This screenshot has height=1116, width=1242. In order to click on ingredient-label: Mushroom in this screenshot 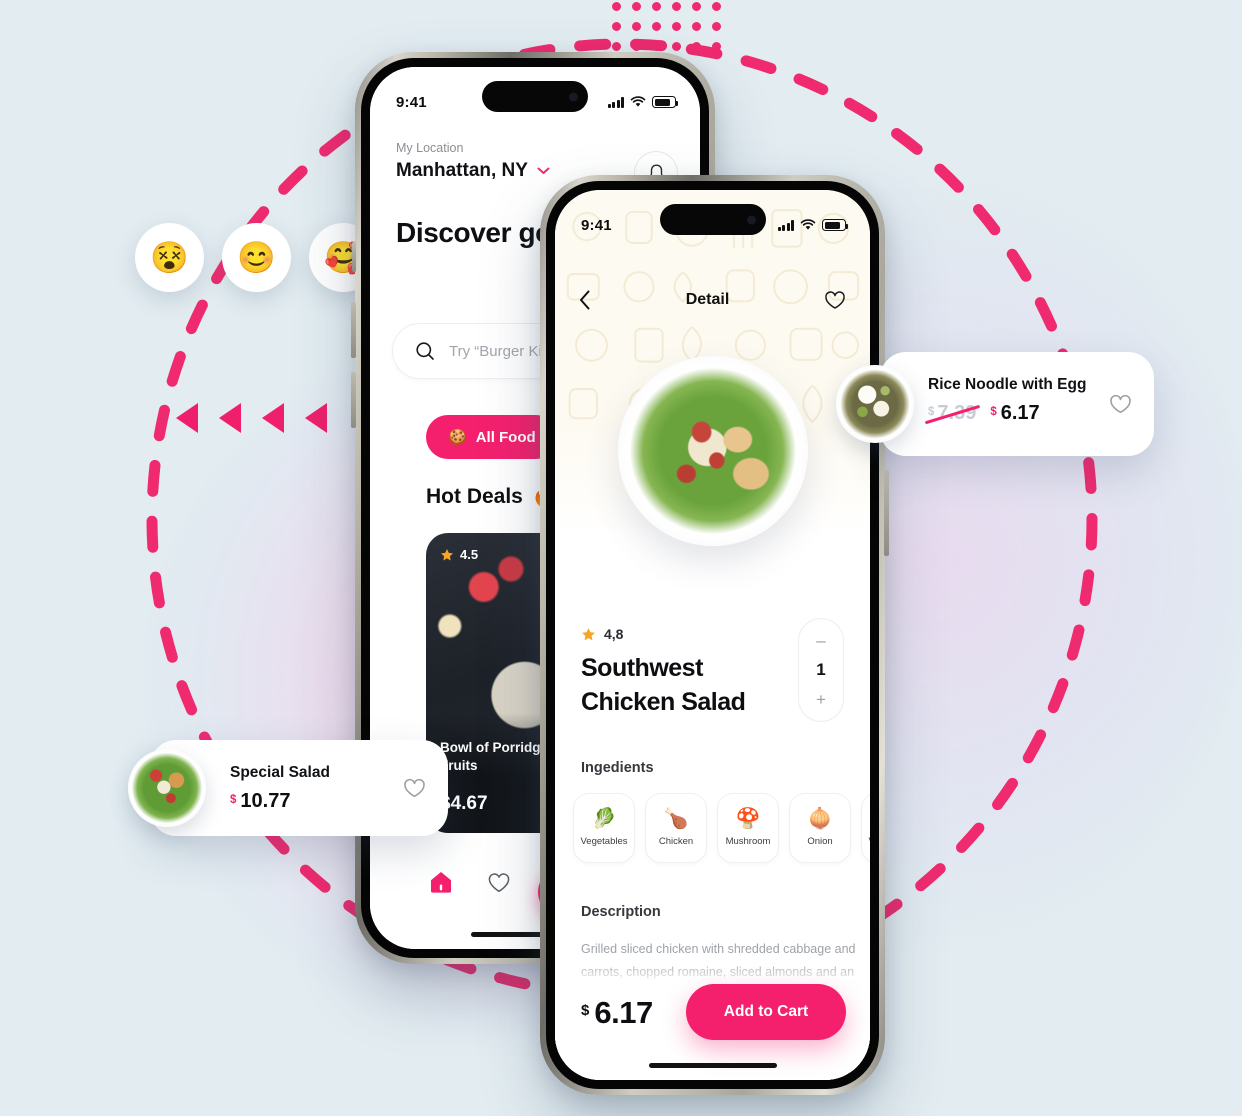, I will do `click(748, 841)`.